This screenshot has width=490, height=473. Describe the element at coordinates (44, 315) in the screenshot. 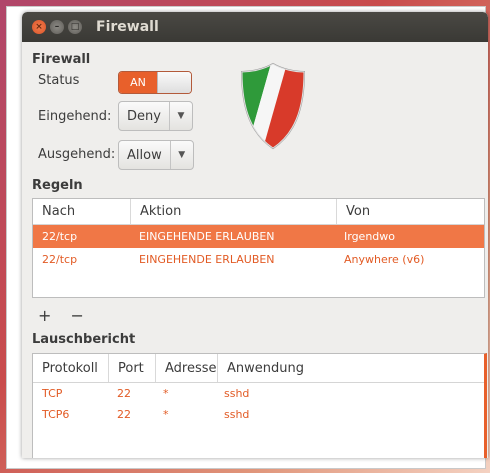

I see `add-rule-button: +` at that location.